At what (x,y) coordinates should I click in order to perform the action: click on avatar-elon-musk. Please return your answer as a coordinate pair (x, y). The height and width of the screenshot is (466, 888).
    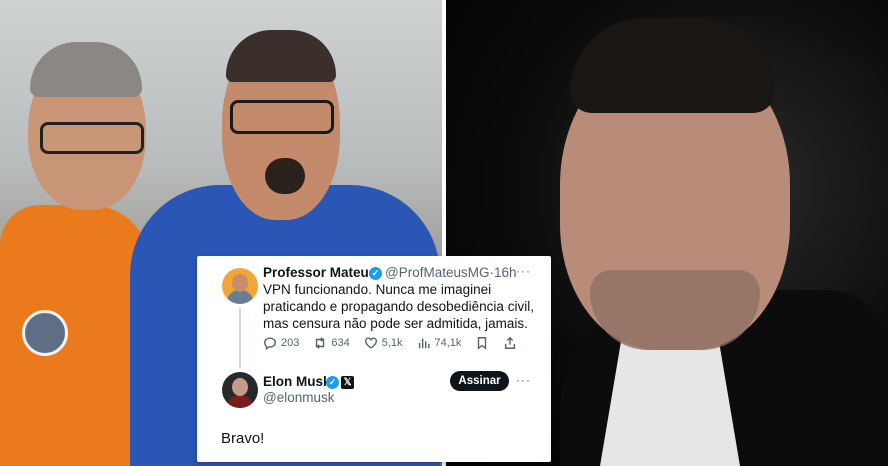
    Looking at the image, I should click on (240, 390).